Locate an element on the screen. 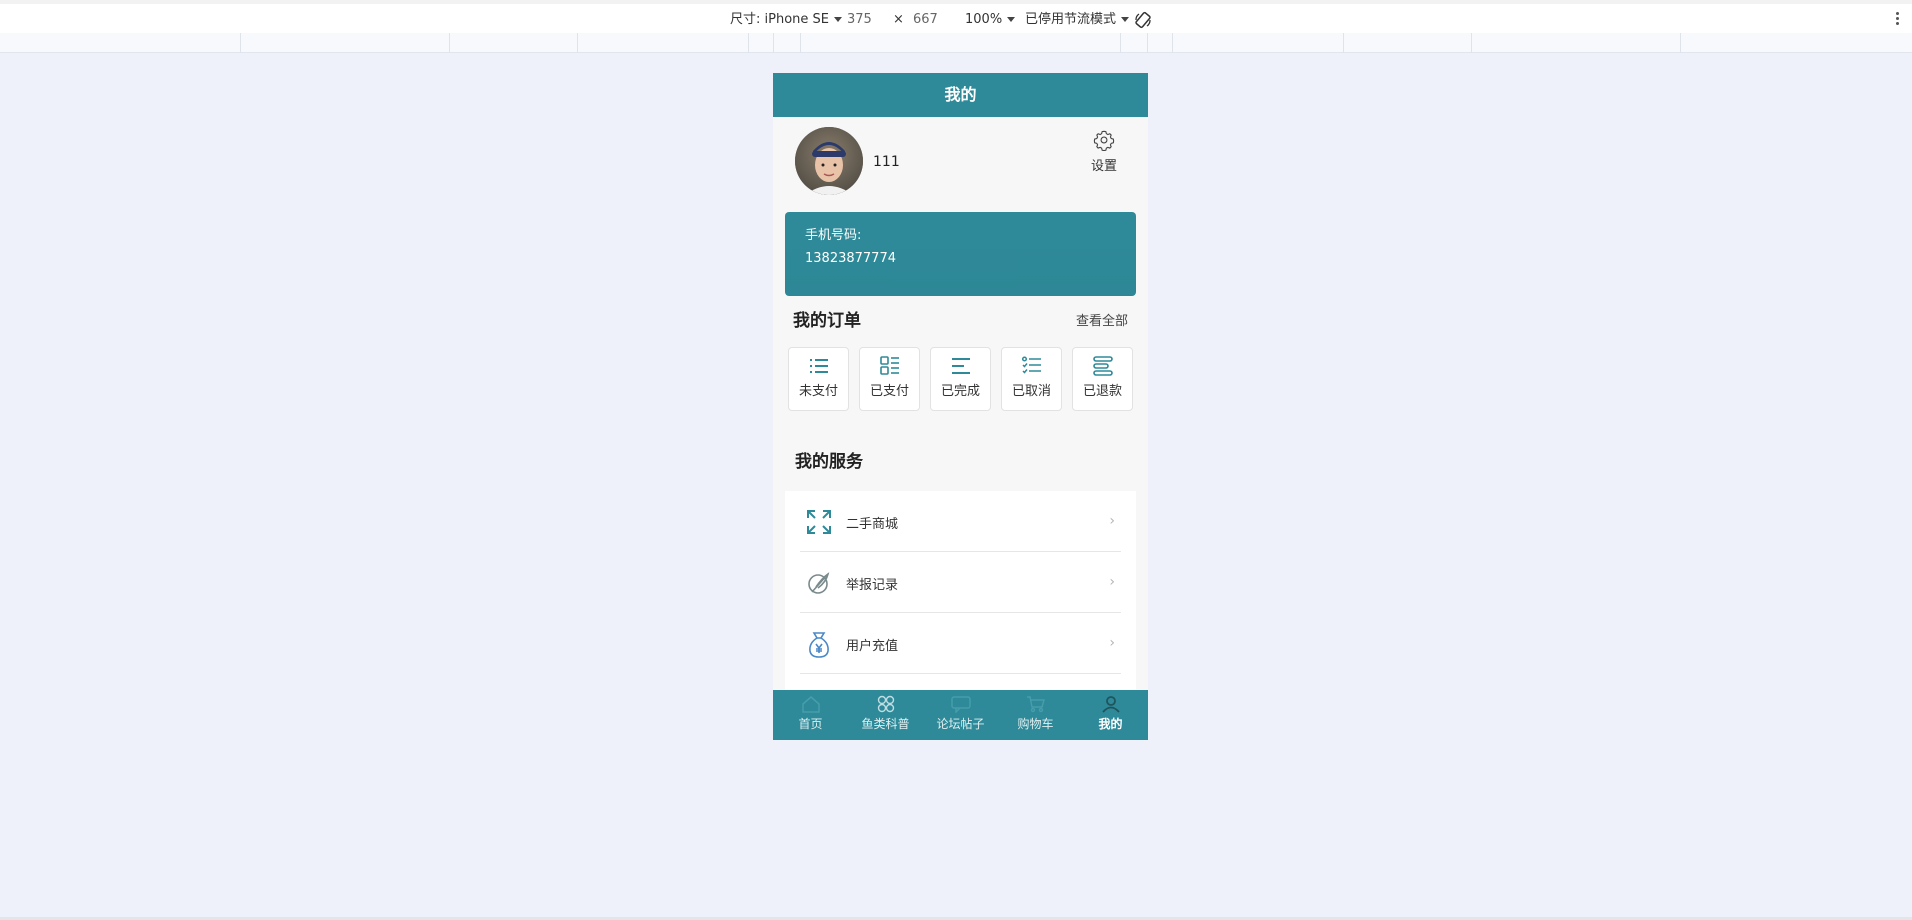 The image size is (1912, 920). order-paid-label: 已支付 is located at coordinates (889, 391).